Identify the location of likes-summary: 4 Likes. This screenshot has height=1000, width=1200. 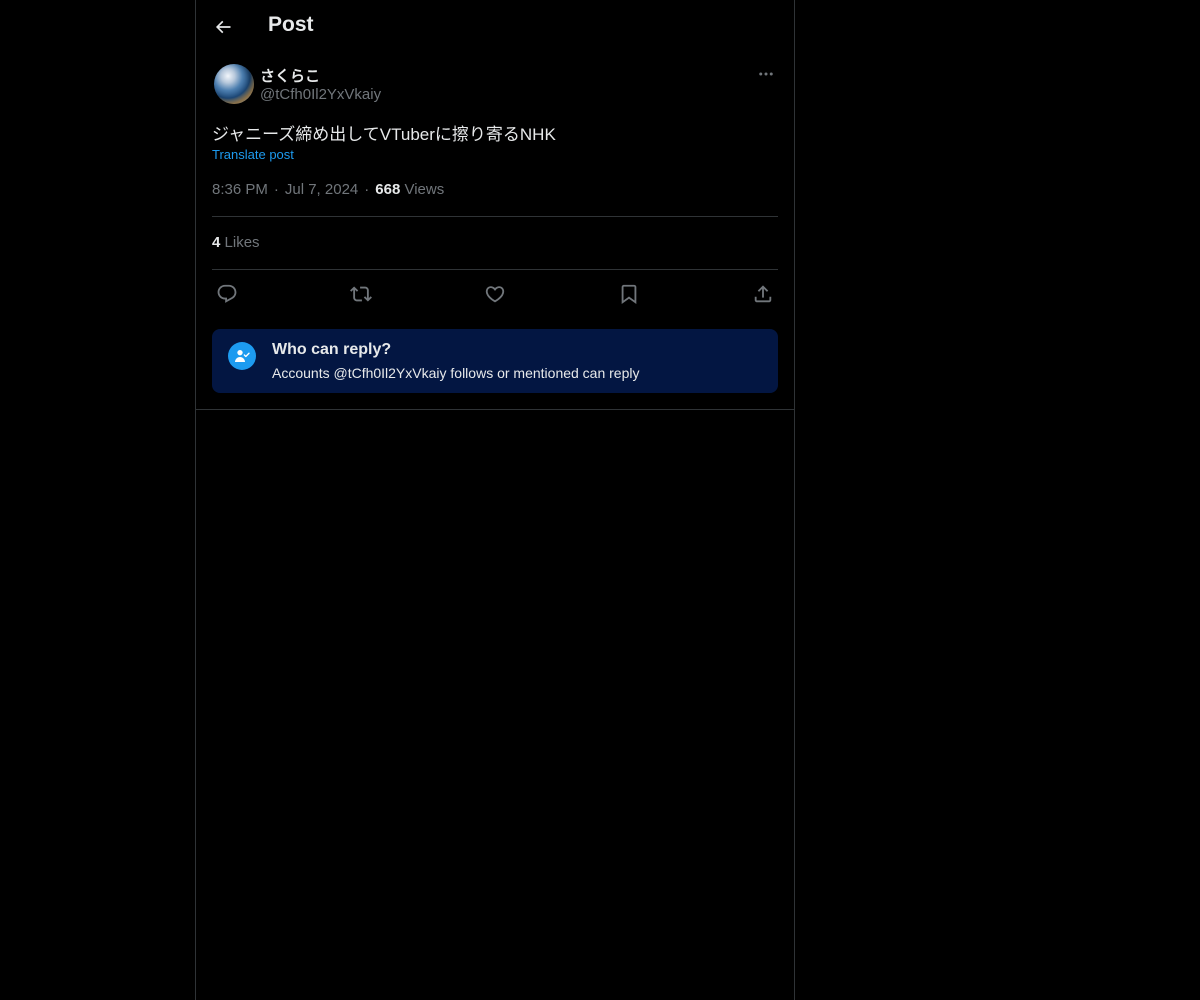
(236, 242).